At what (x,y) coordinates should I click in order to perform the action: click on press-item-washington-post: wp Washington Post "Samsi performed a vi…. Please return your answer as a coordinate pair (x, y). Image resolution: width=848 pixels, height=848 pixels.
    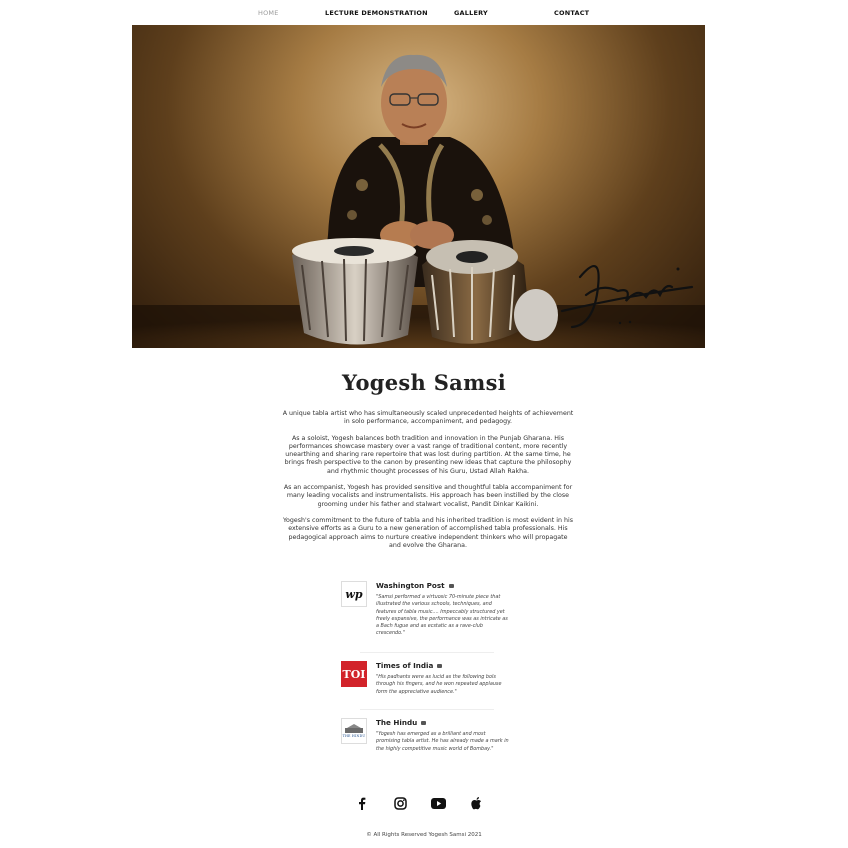
    Looking at the image, I should click on (426, 614).